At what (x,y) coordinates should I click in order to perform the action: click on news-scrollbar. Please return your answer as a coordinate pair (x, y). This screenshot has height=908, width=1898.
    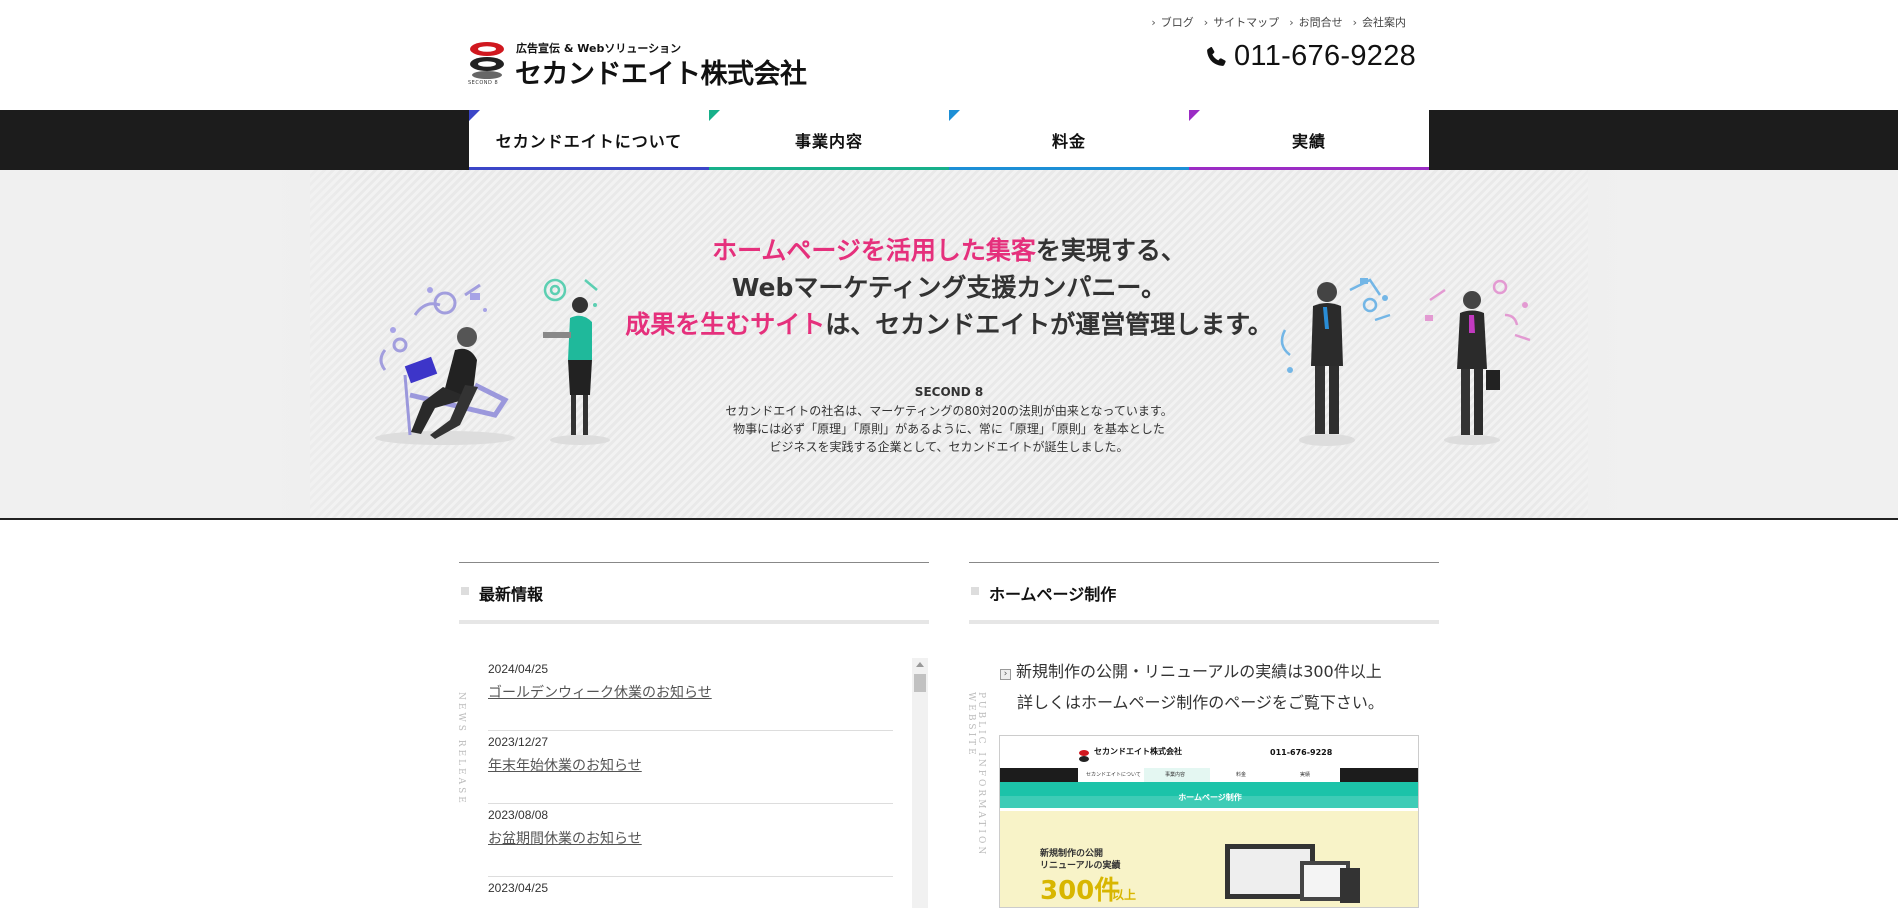
    Looking at the image, I should click on (920, 783).